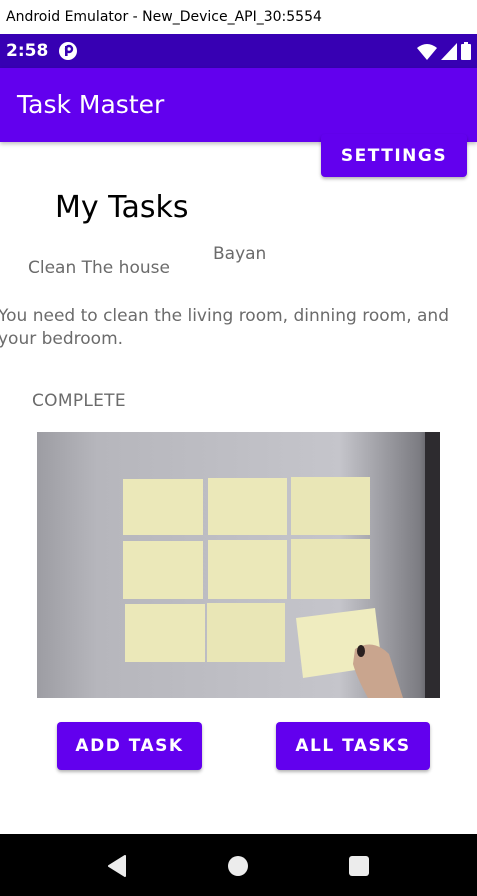 The height and width of the screenshot is (896, 477). Describe the element at coordinates (122, 207) in the screenshot. I see `page-title: My Tasks` at that location.